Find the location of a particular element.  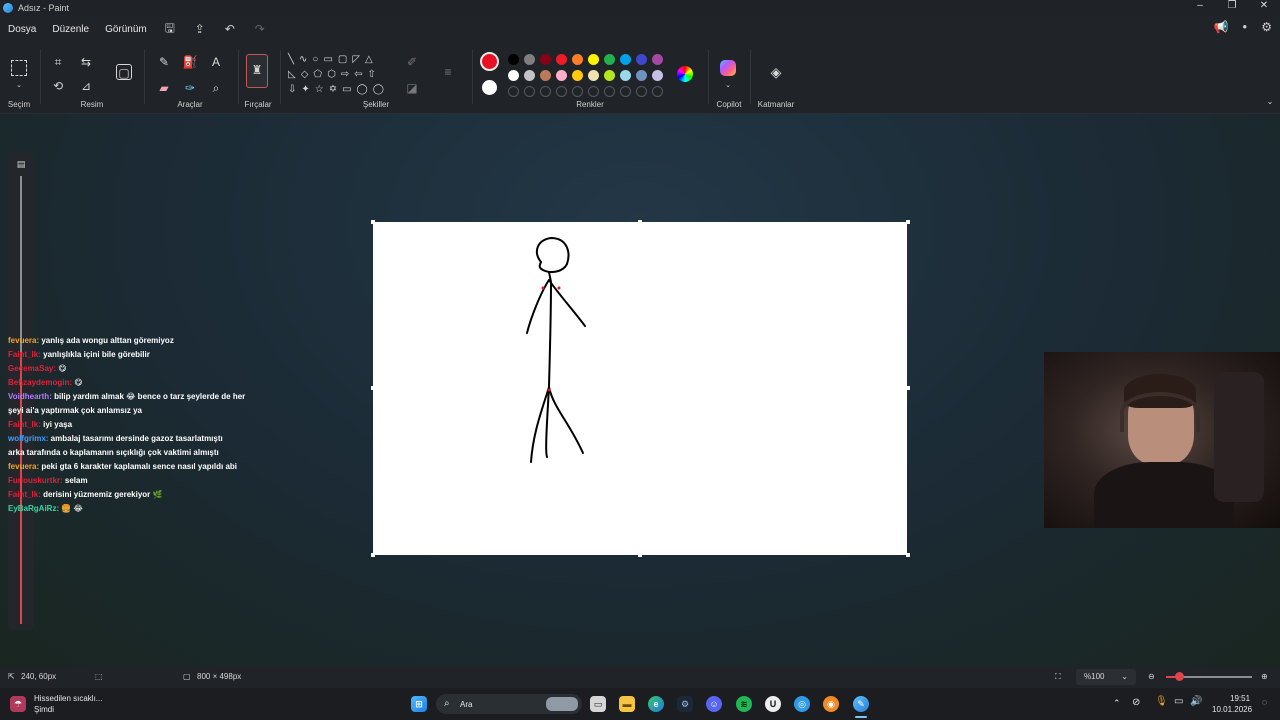

weather-icon: ☂ is located at coordinates (18, 704).